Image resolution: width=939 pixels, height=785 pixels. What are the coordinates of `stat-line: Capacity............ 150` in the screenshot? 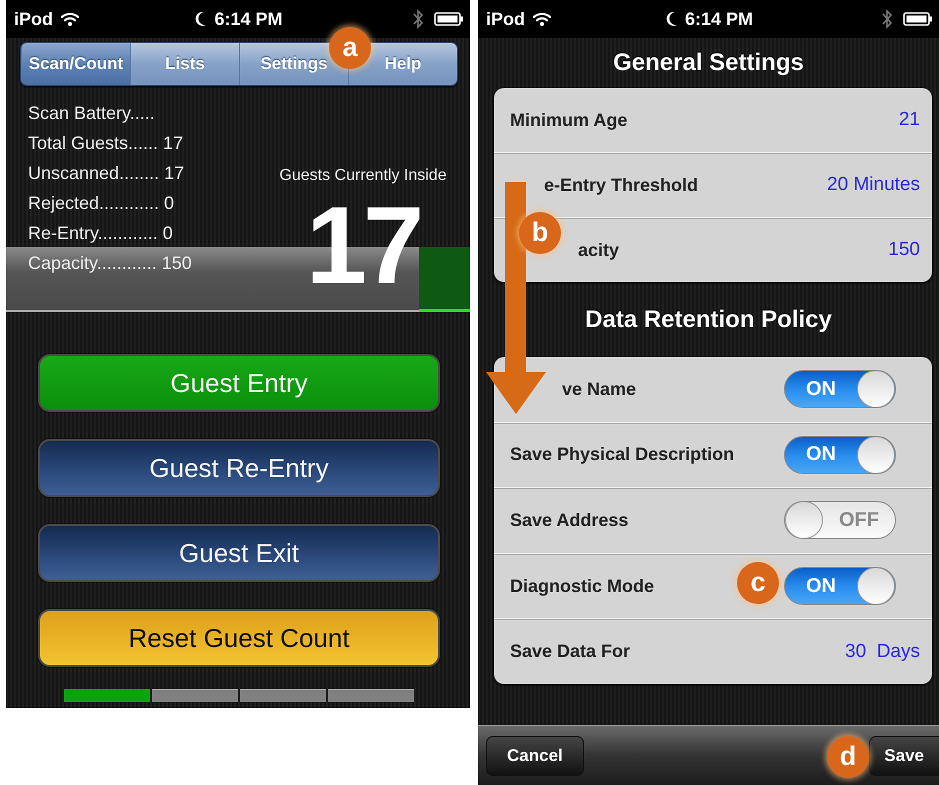 It's located at (110, 263).